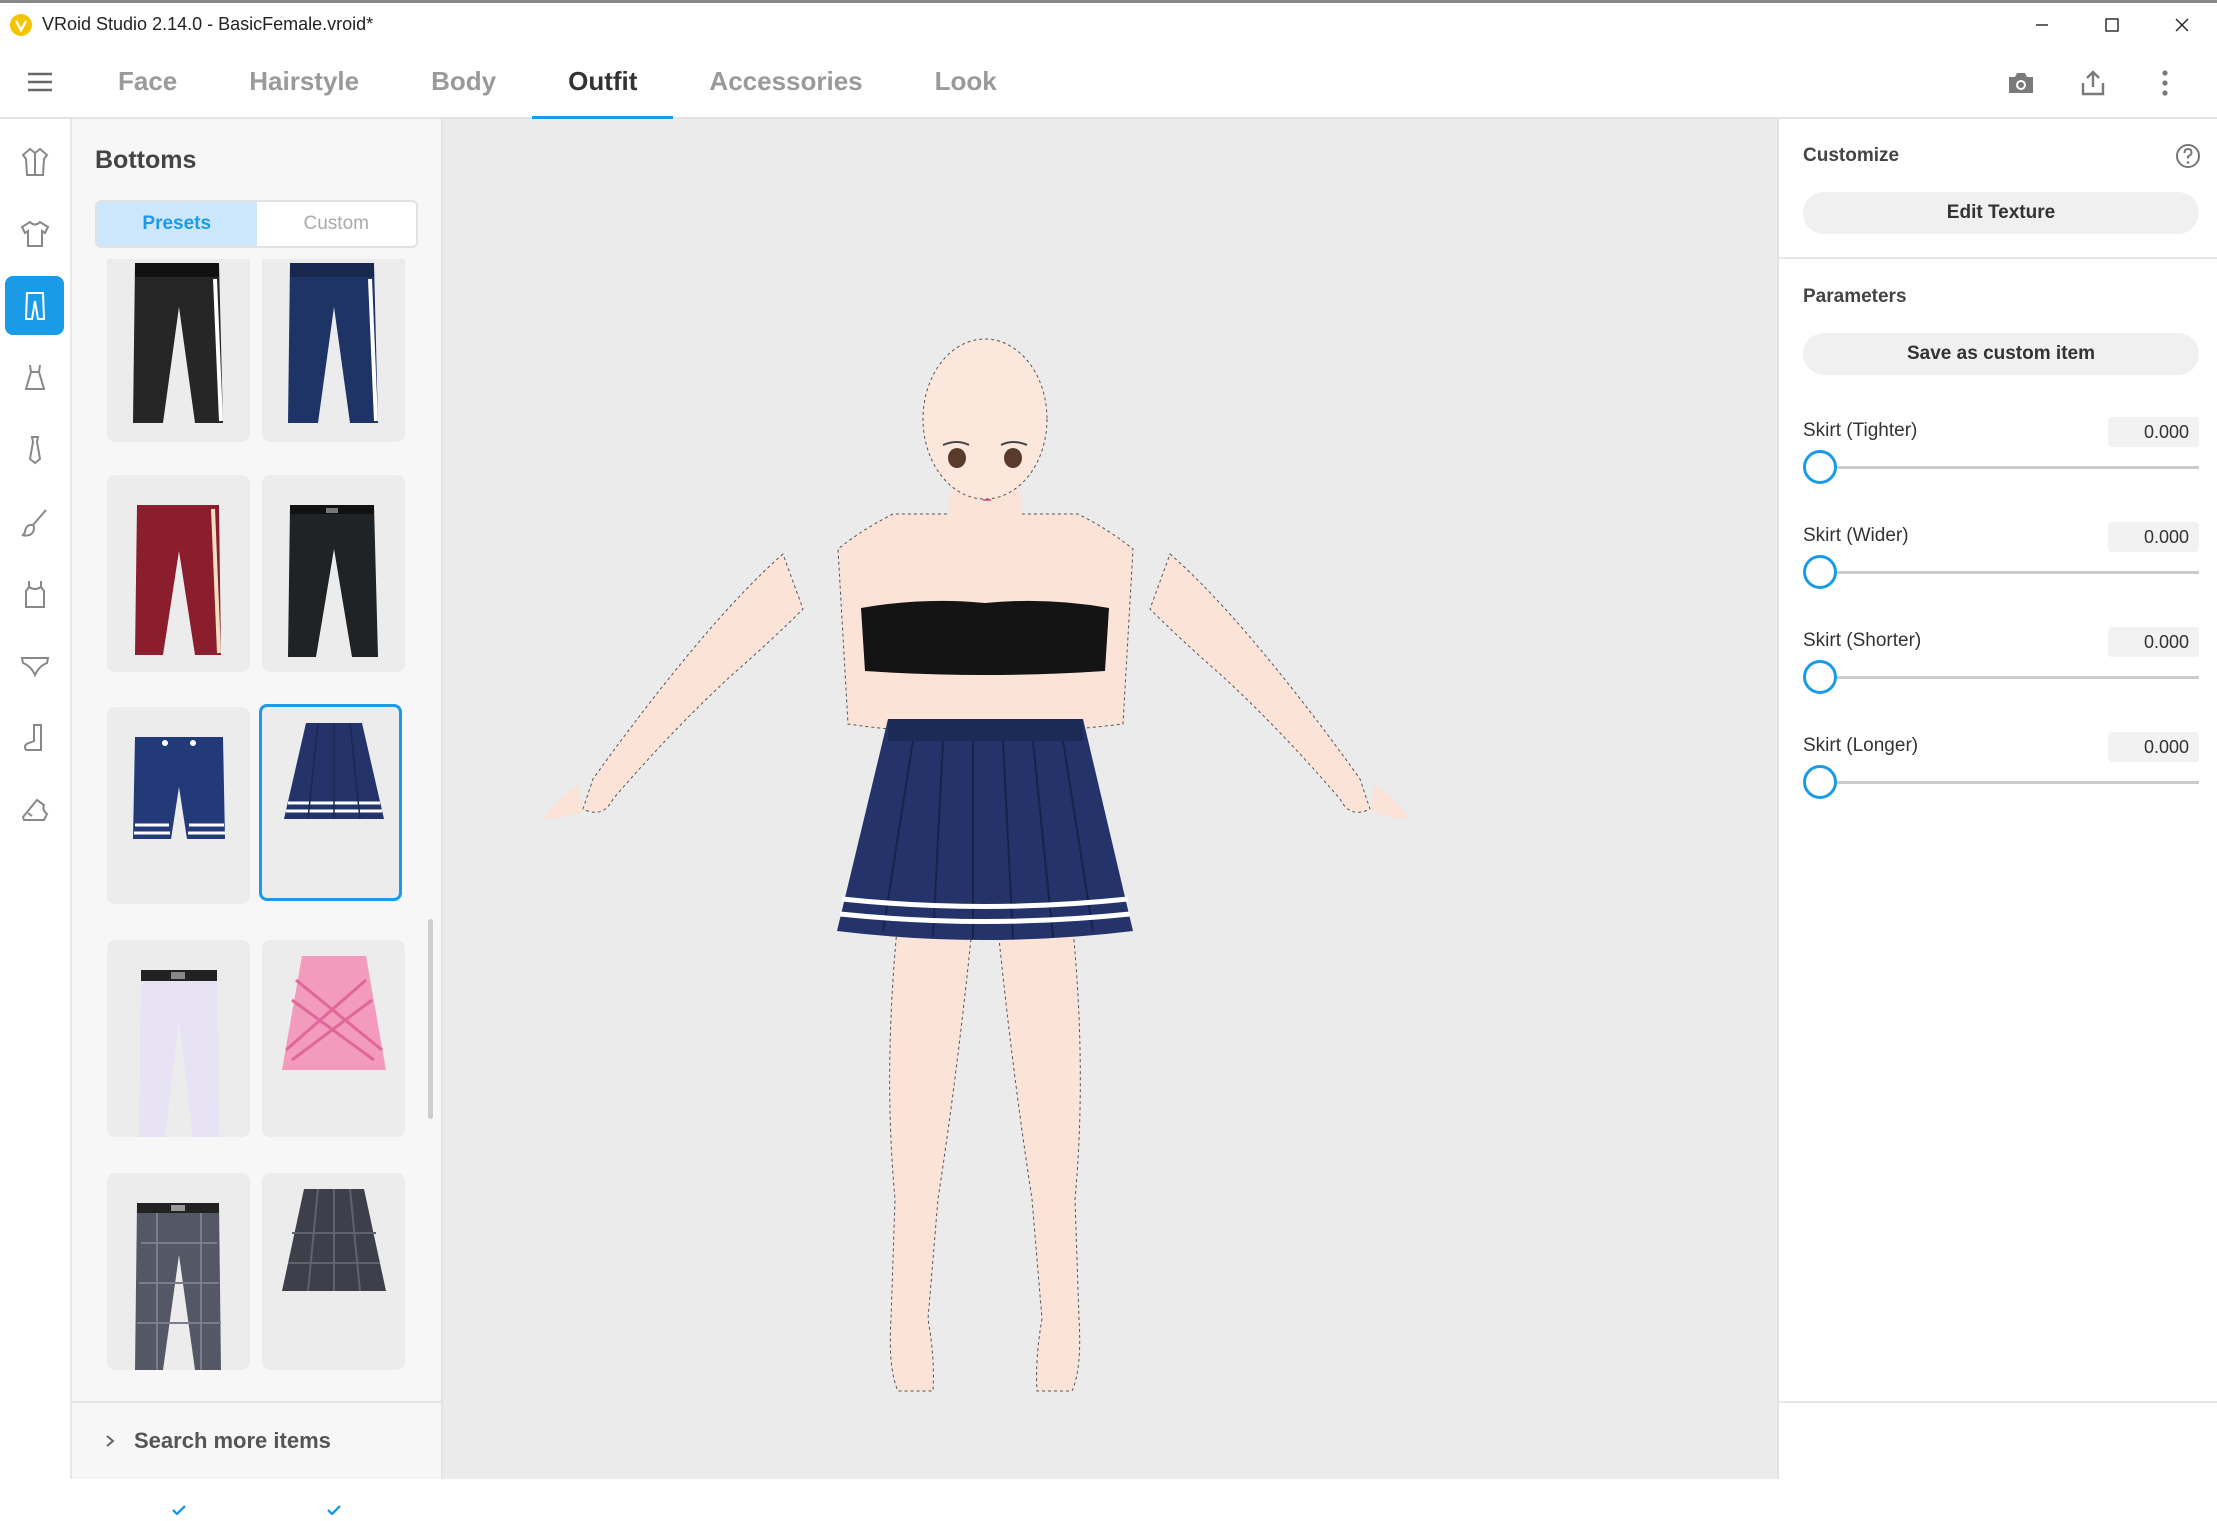 This screenshot has height=1521, width=2217. What do you see at coordinates (1860, 430) in the screenshot?
I see `param-label: Skirt (Tighter)` at bounding box center [1860, 430].